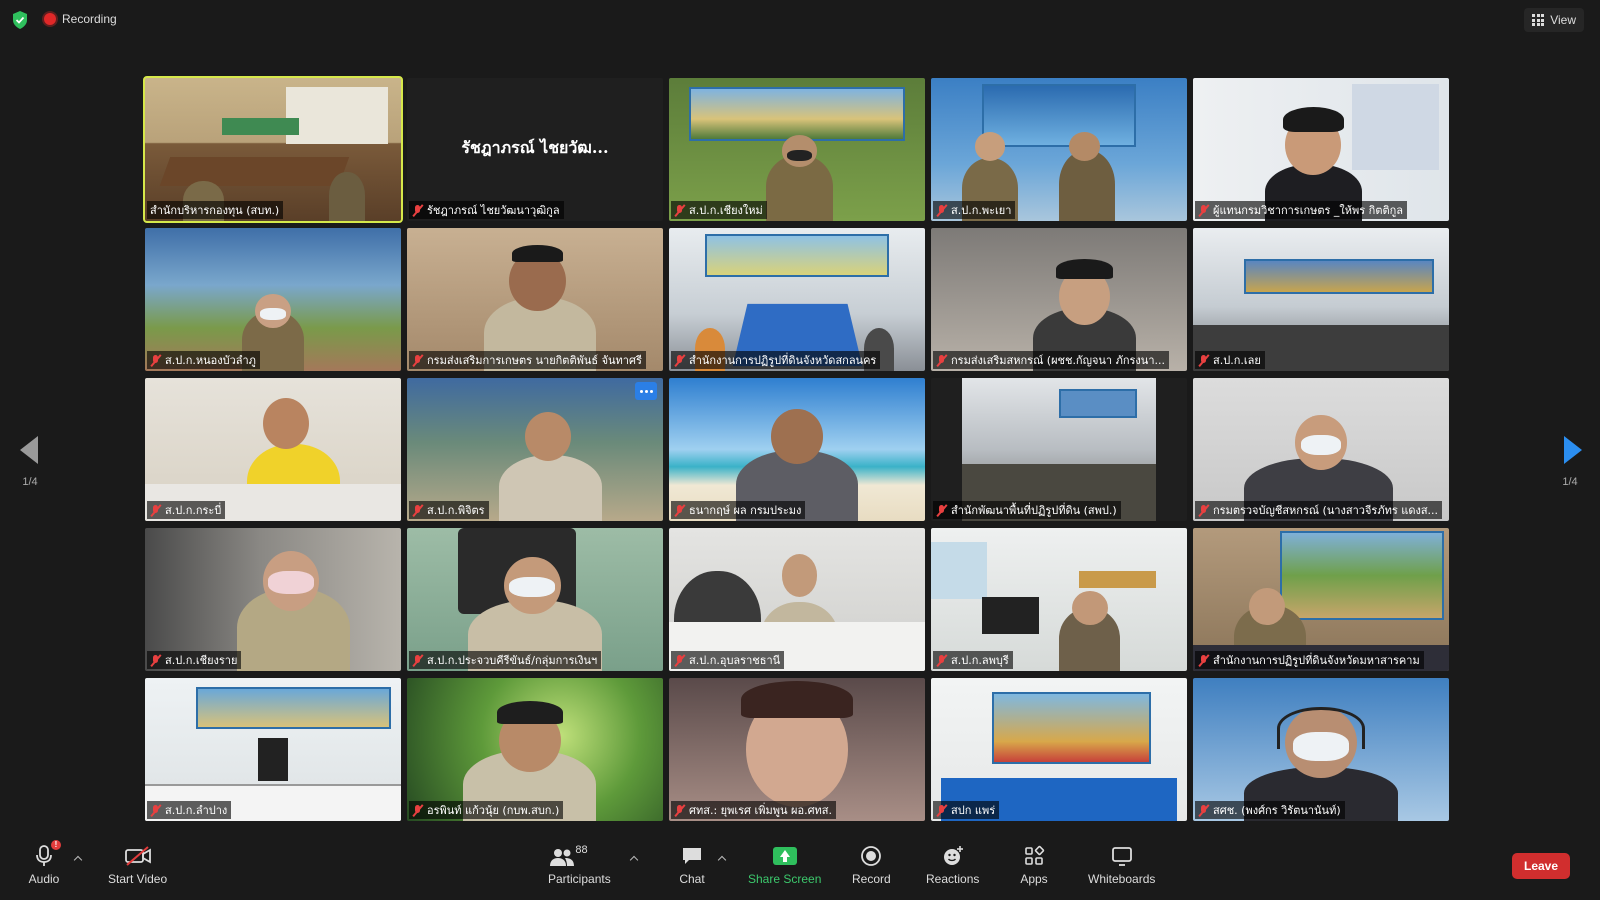  Describe the element at coordinates (78, 858) in the screenshot. I see `audio-options-caret` at that location.